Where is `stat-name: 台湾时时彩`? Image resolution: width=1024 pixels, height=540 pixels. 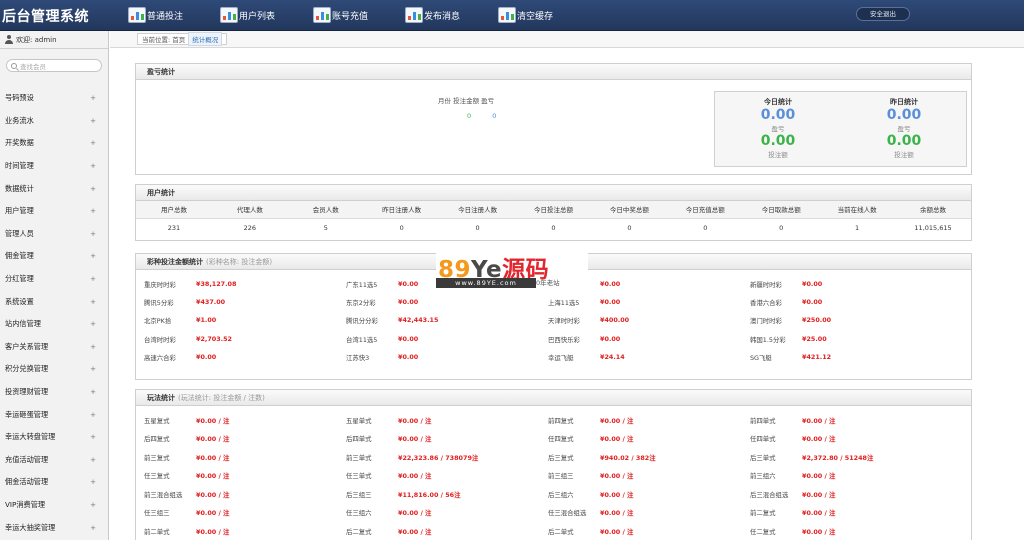 stat-name: 台湾时时彩 is located at coordinates (160, 339).